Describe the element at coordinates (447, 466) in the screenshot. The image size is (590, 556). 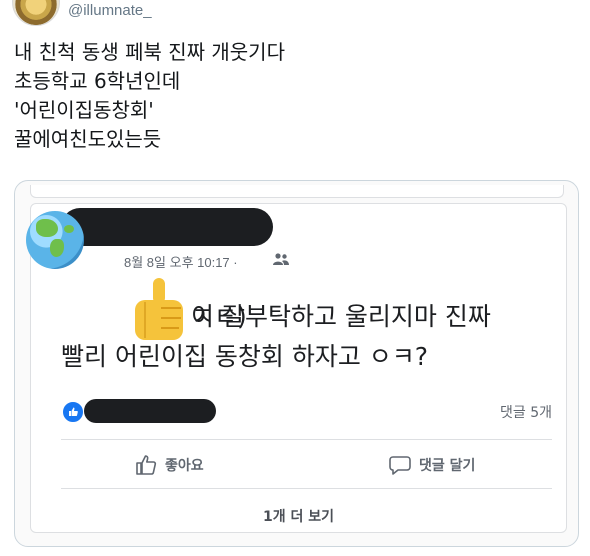
I see `comment-label: 댓글 달기` at that location.